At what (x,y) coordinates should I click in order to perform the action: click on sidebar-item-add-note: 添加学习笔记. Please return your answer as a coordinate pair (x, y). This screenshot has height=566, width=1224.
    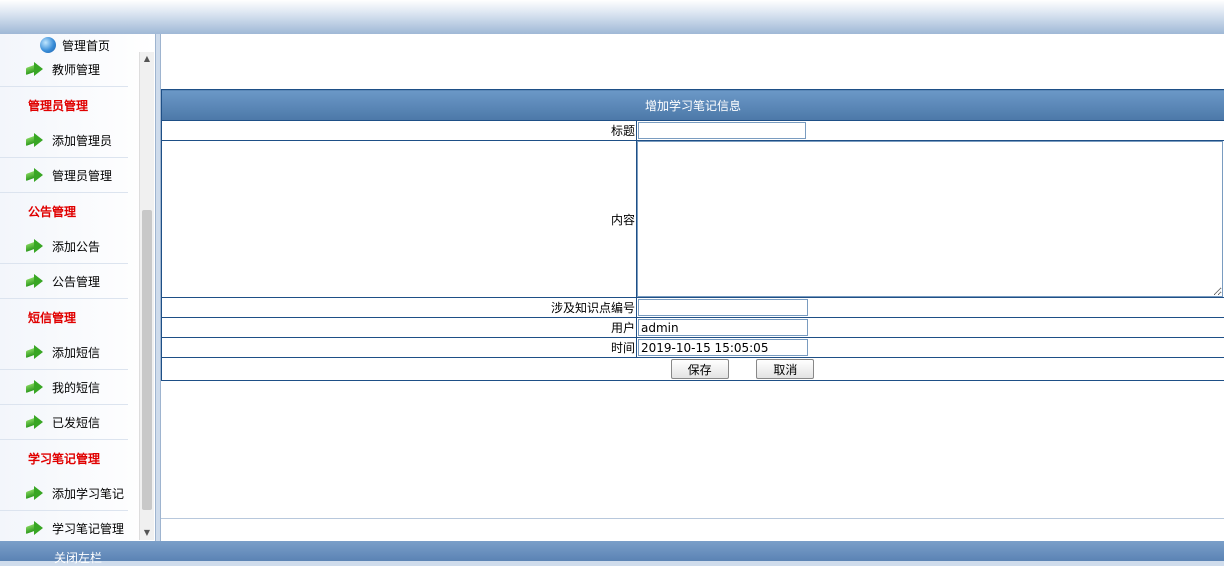
    Looking at the image, I should click on (64, 493).